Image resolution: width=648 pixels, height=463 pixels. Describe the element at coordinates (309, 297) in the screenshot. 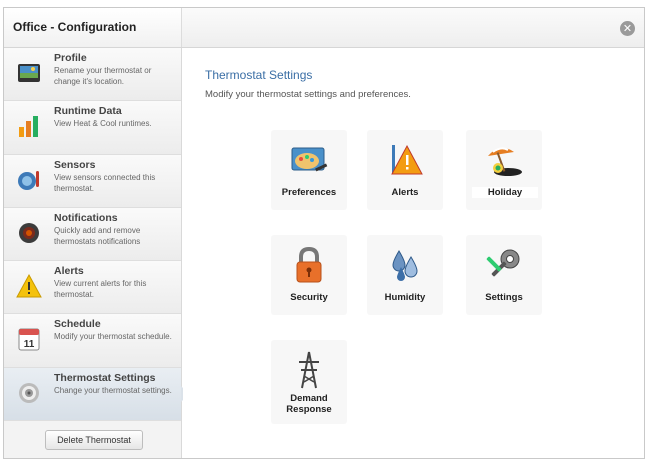

I see `tile-label: Security` at that location.